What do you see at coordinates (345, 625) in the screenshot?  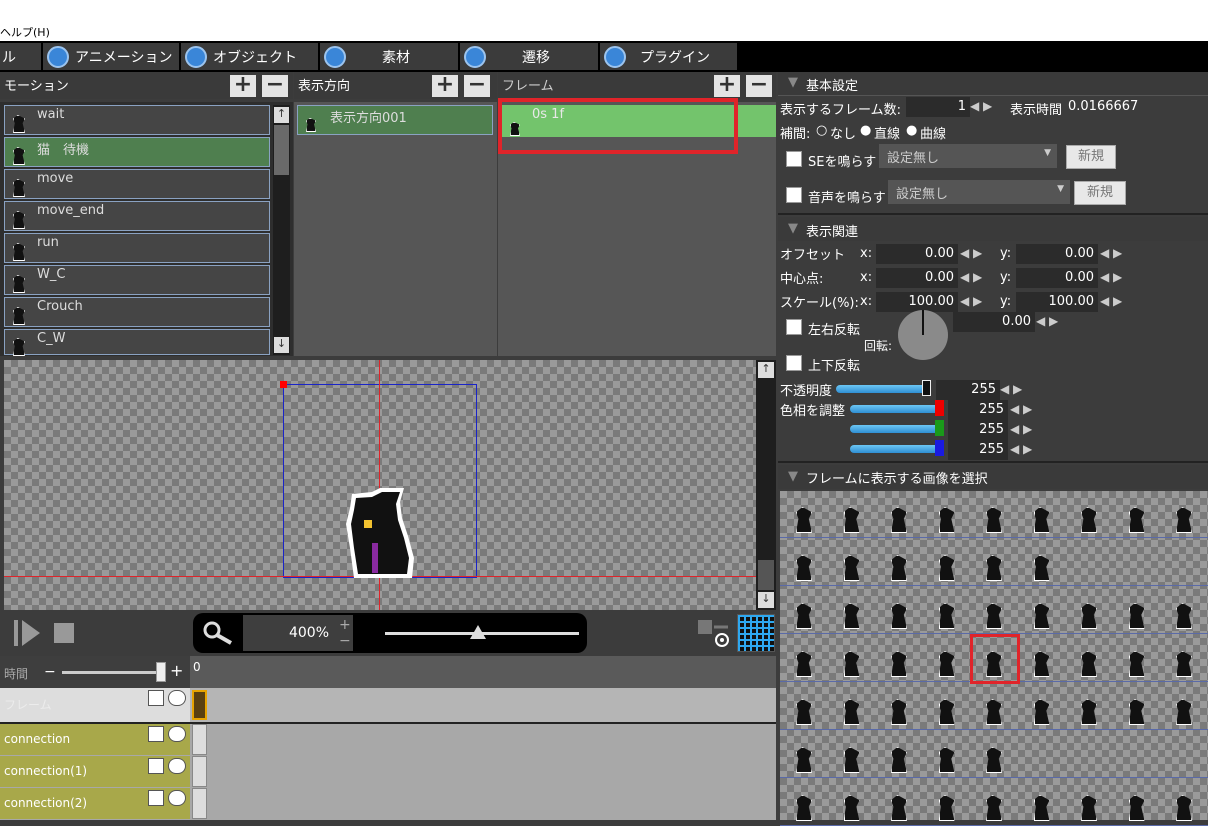 I see `zoom-in-icon: +` at bounding box center [345, 625].